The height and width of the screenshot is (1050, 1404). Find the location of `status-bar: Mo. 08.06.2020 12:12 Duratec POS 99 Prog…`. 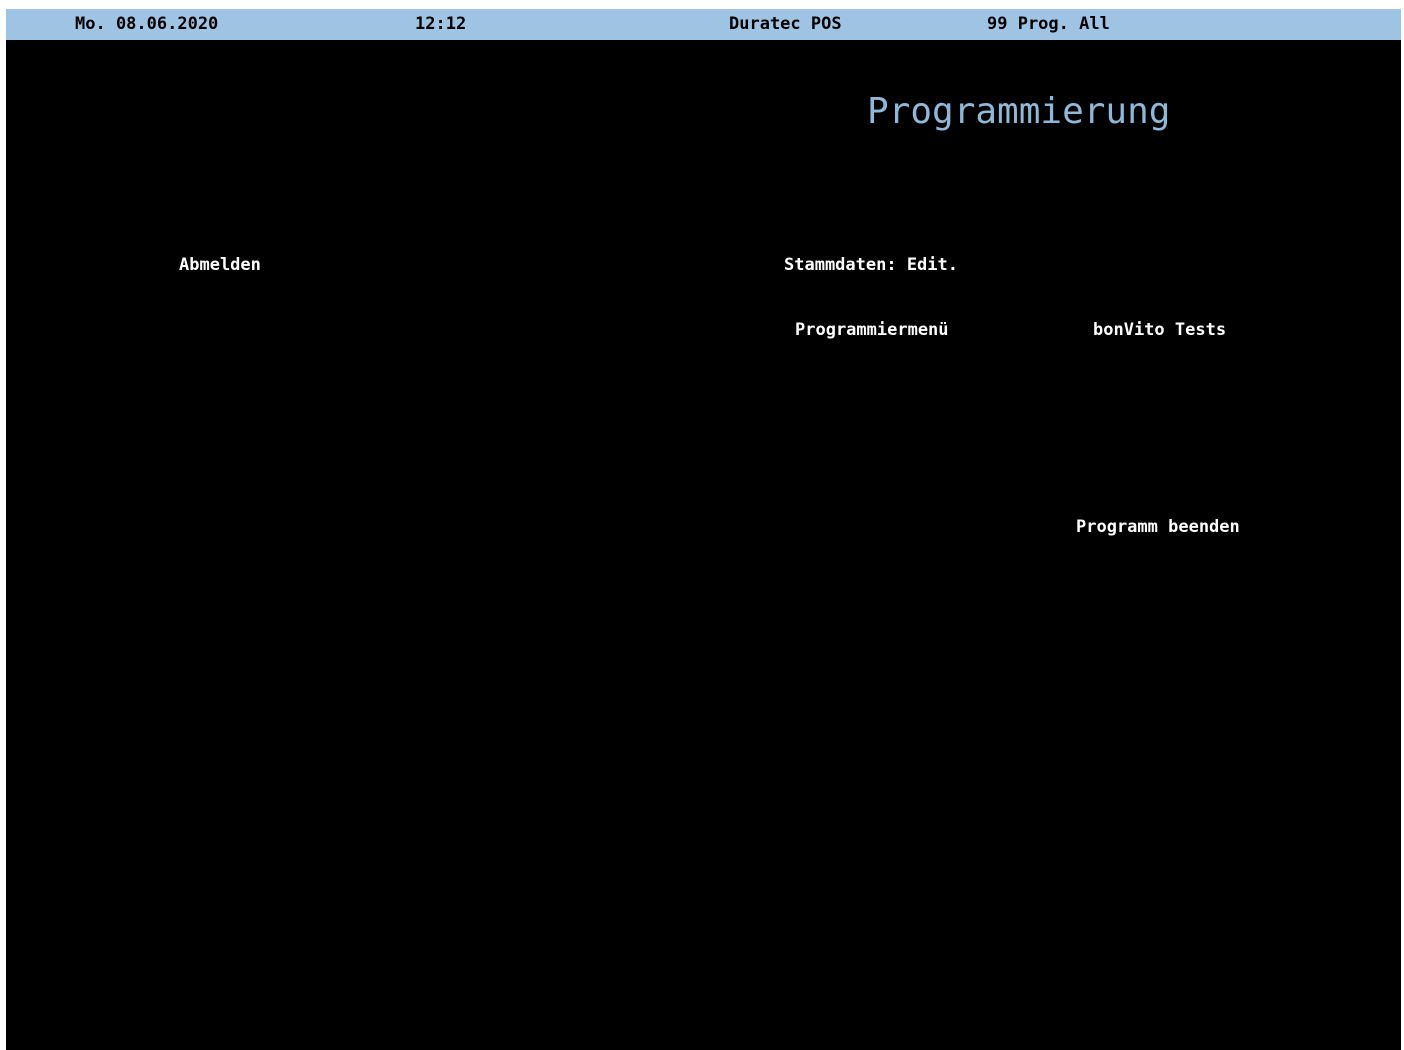

status-bar: Mo. 08.06.2020 12:12 Duratec POS 99 Prog… is located at coordinates (703, 24).